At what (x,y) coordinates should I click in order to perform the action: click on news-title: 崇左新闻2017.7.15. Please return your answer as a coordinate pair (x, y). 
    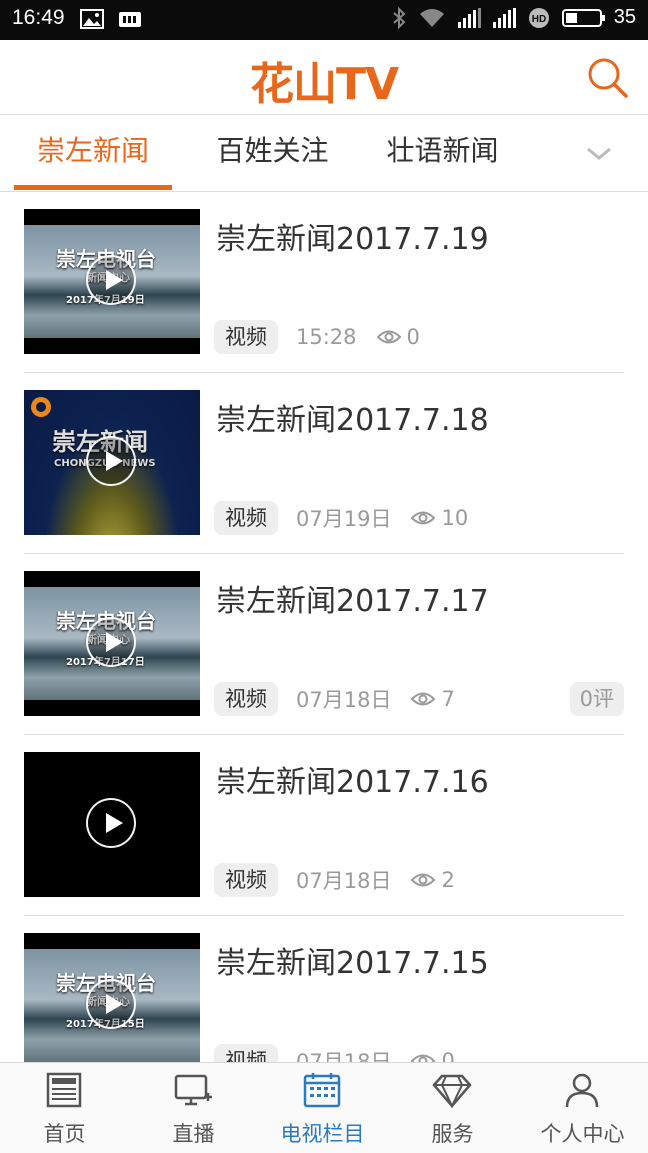
    Looking at the image, I should click on (352, 960).